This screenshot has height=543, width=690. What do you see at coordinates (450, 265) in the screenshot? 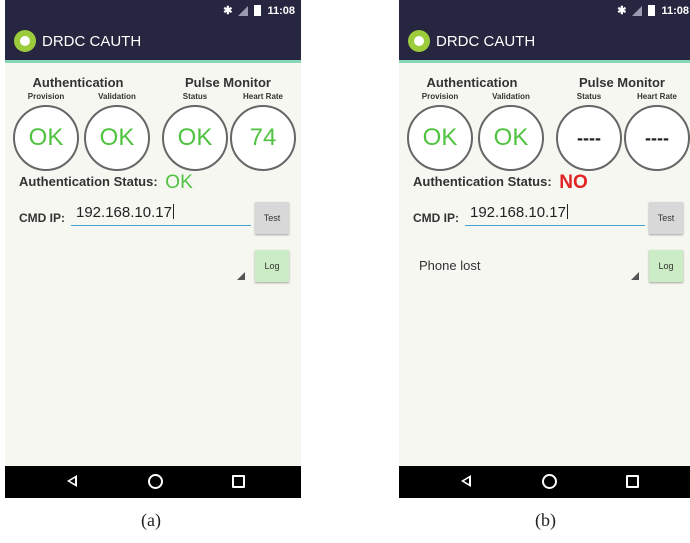
I see `log-text: Phone lost` at bounding box center [450, 265].